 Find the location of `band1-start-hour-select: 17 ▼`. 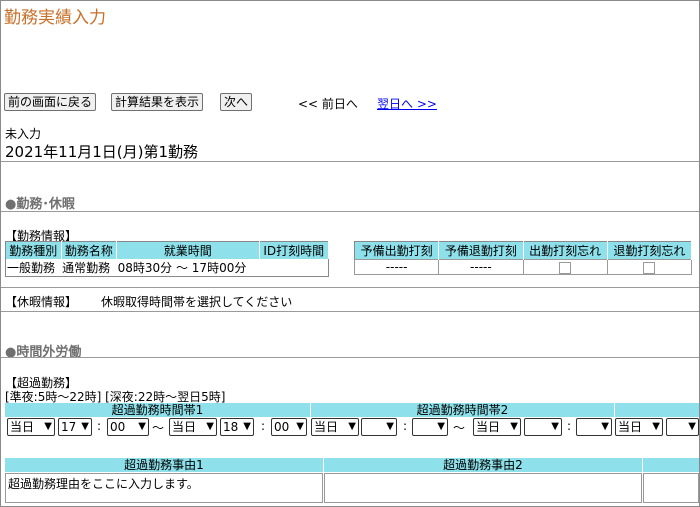

band1-start-hour-select: 17 ▼ is located at coordinates (75, 427).